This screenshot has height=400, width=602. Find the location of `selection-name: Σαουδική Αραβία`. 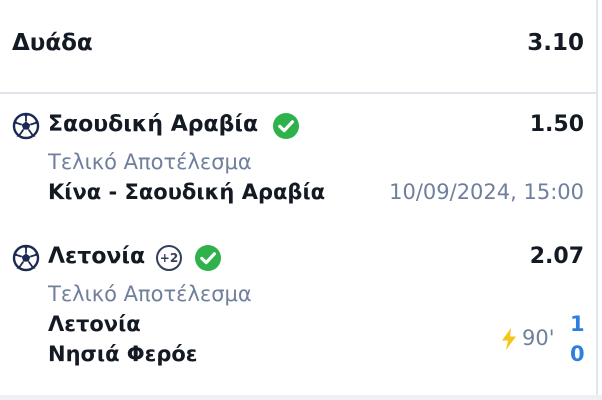

selection-name: Σαουδική Αραβία is located at coordinates (153, 124).